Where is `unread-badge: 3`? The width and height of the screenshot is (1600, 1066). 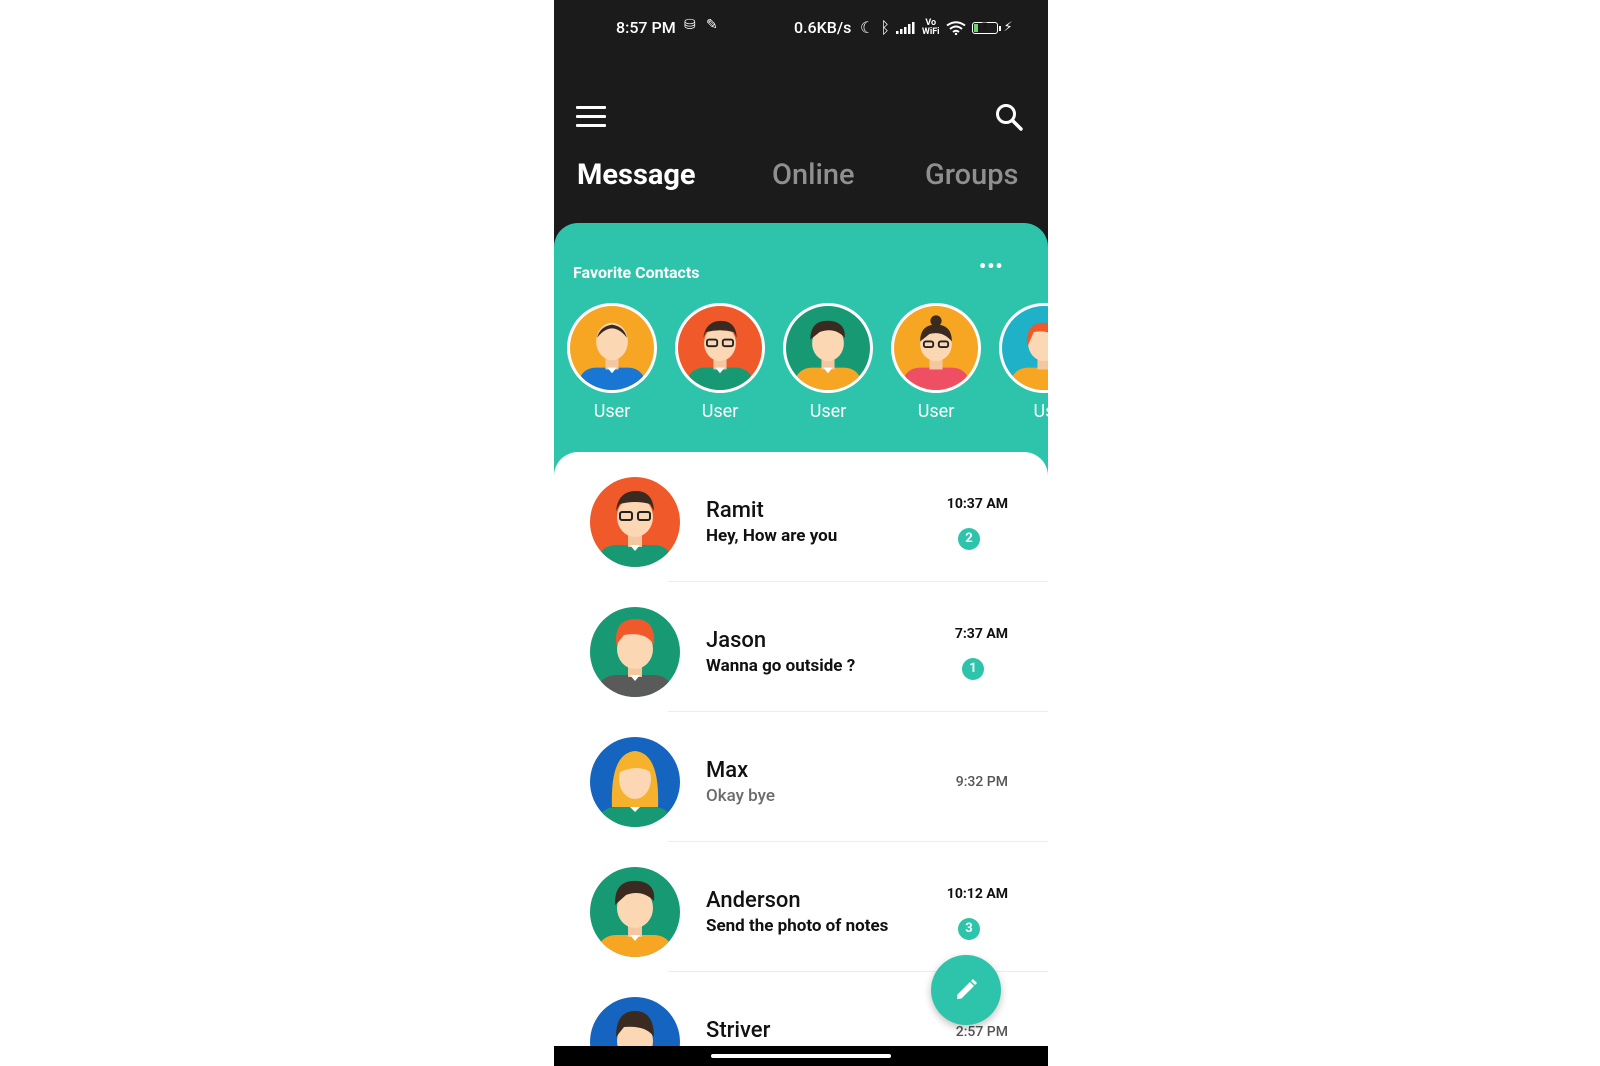 unread-badge: 3 is located at coordinates (969, 929).